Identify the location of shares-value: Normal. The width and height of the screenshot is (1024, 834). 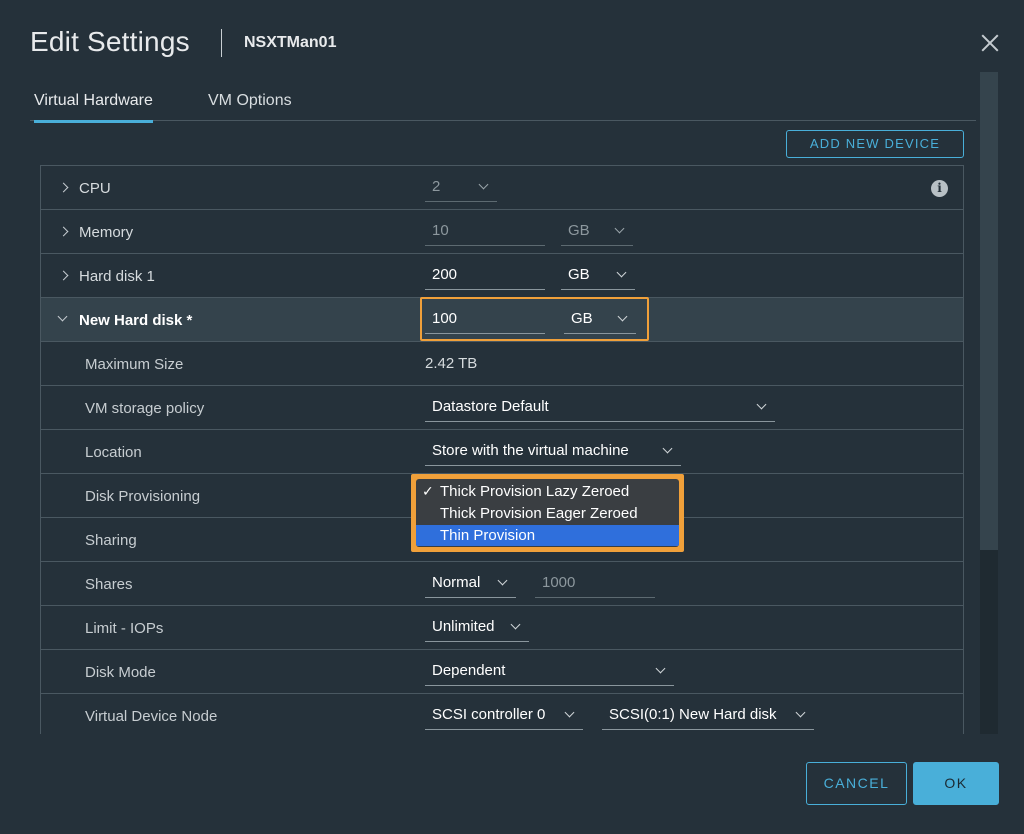
(456, 582).